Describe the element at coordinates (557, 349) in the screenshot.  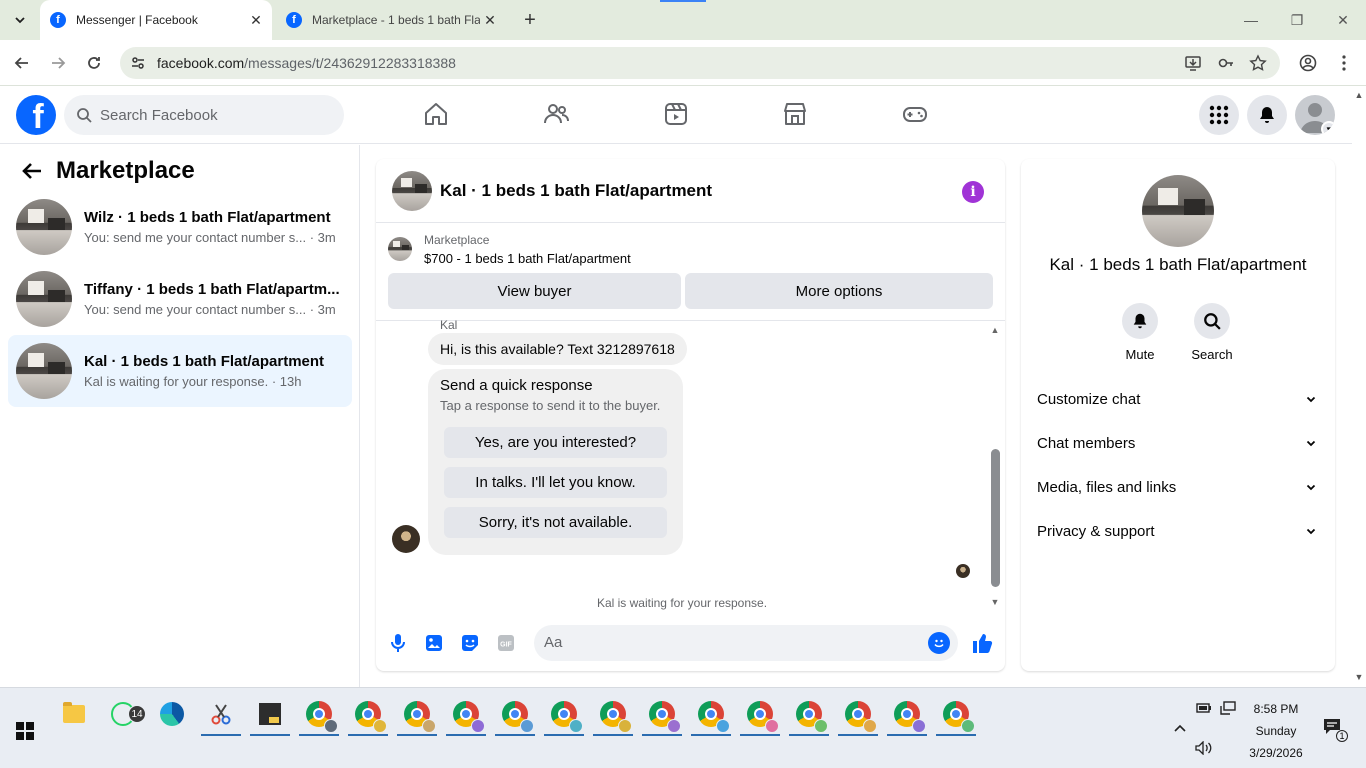
I see `message-bubble: Hi, is this available? Text 3212897618` at that location.